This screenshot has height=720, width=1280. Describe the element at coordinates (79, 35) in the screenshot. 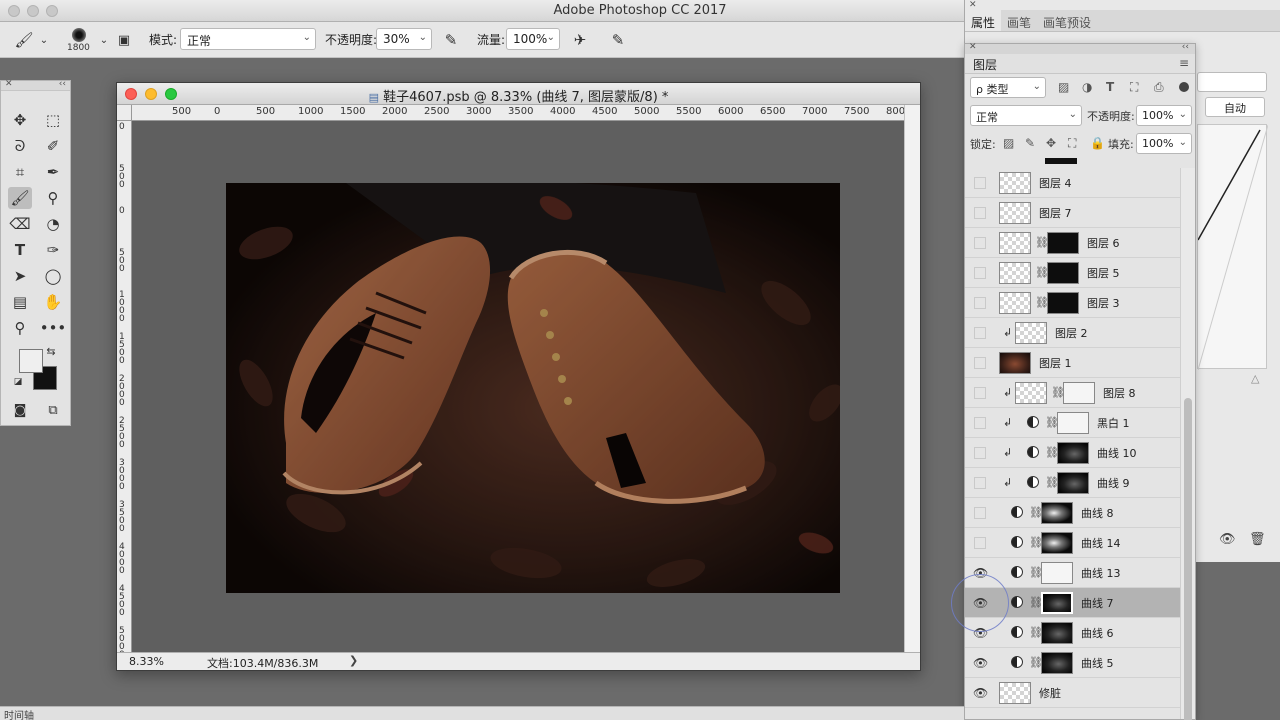

I see `brush-preset-picker` at that location.